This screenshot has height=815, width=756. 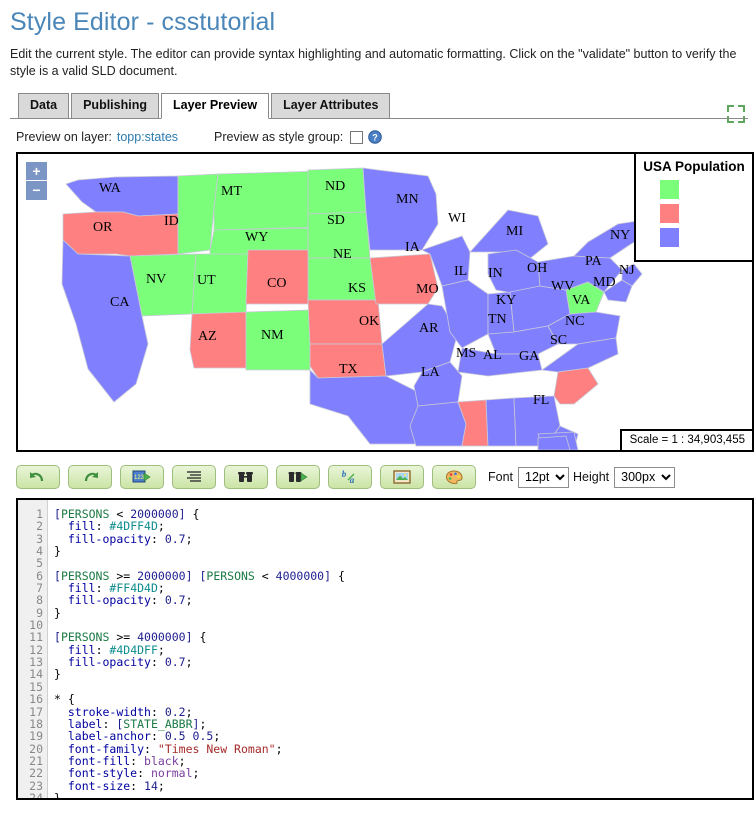 What do you see at coordinates (36, 711) in the screenshot?
I see `line-number: 17` at bounding box center [36, 711].